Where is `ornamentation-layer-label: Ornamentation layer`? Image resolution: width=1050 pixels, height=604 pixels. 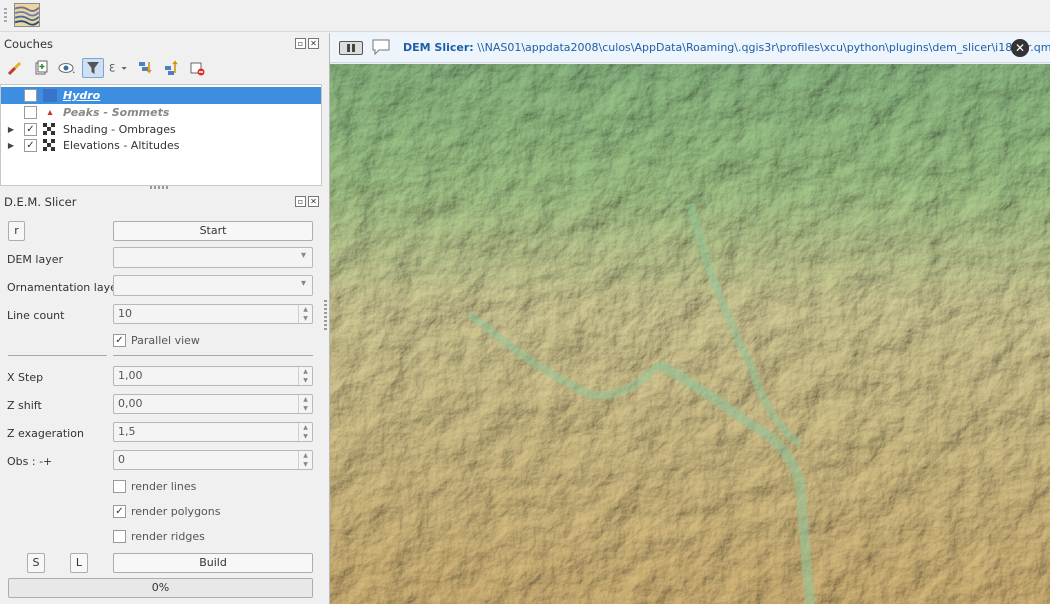 ornamentation-layer-label: Ornamentation layer is located at coordinates (64, 287).